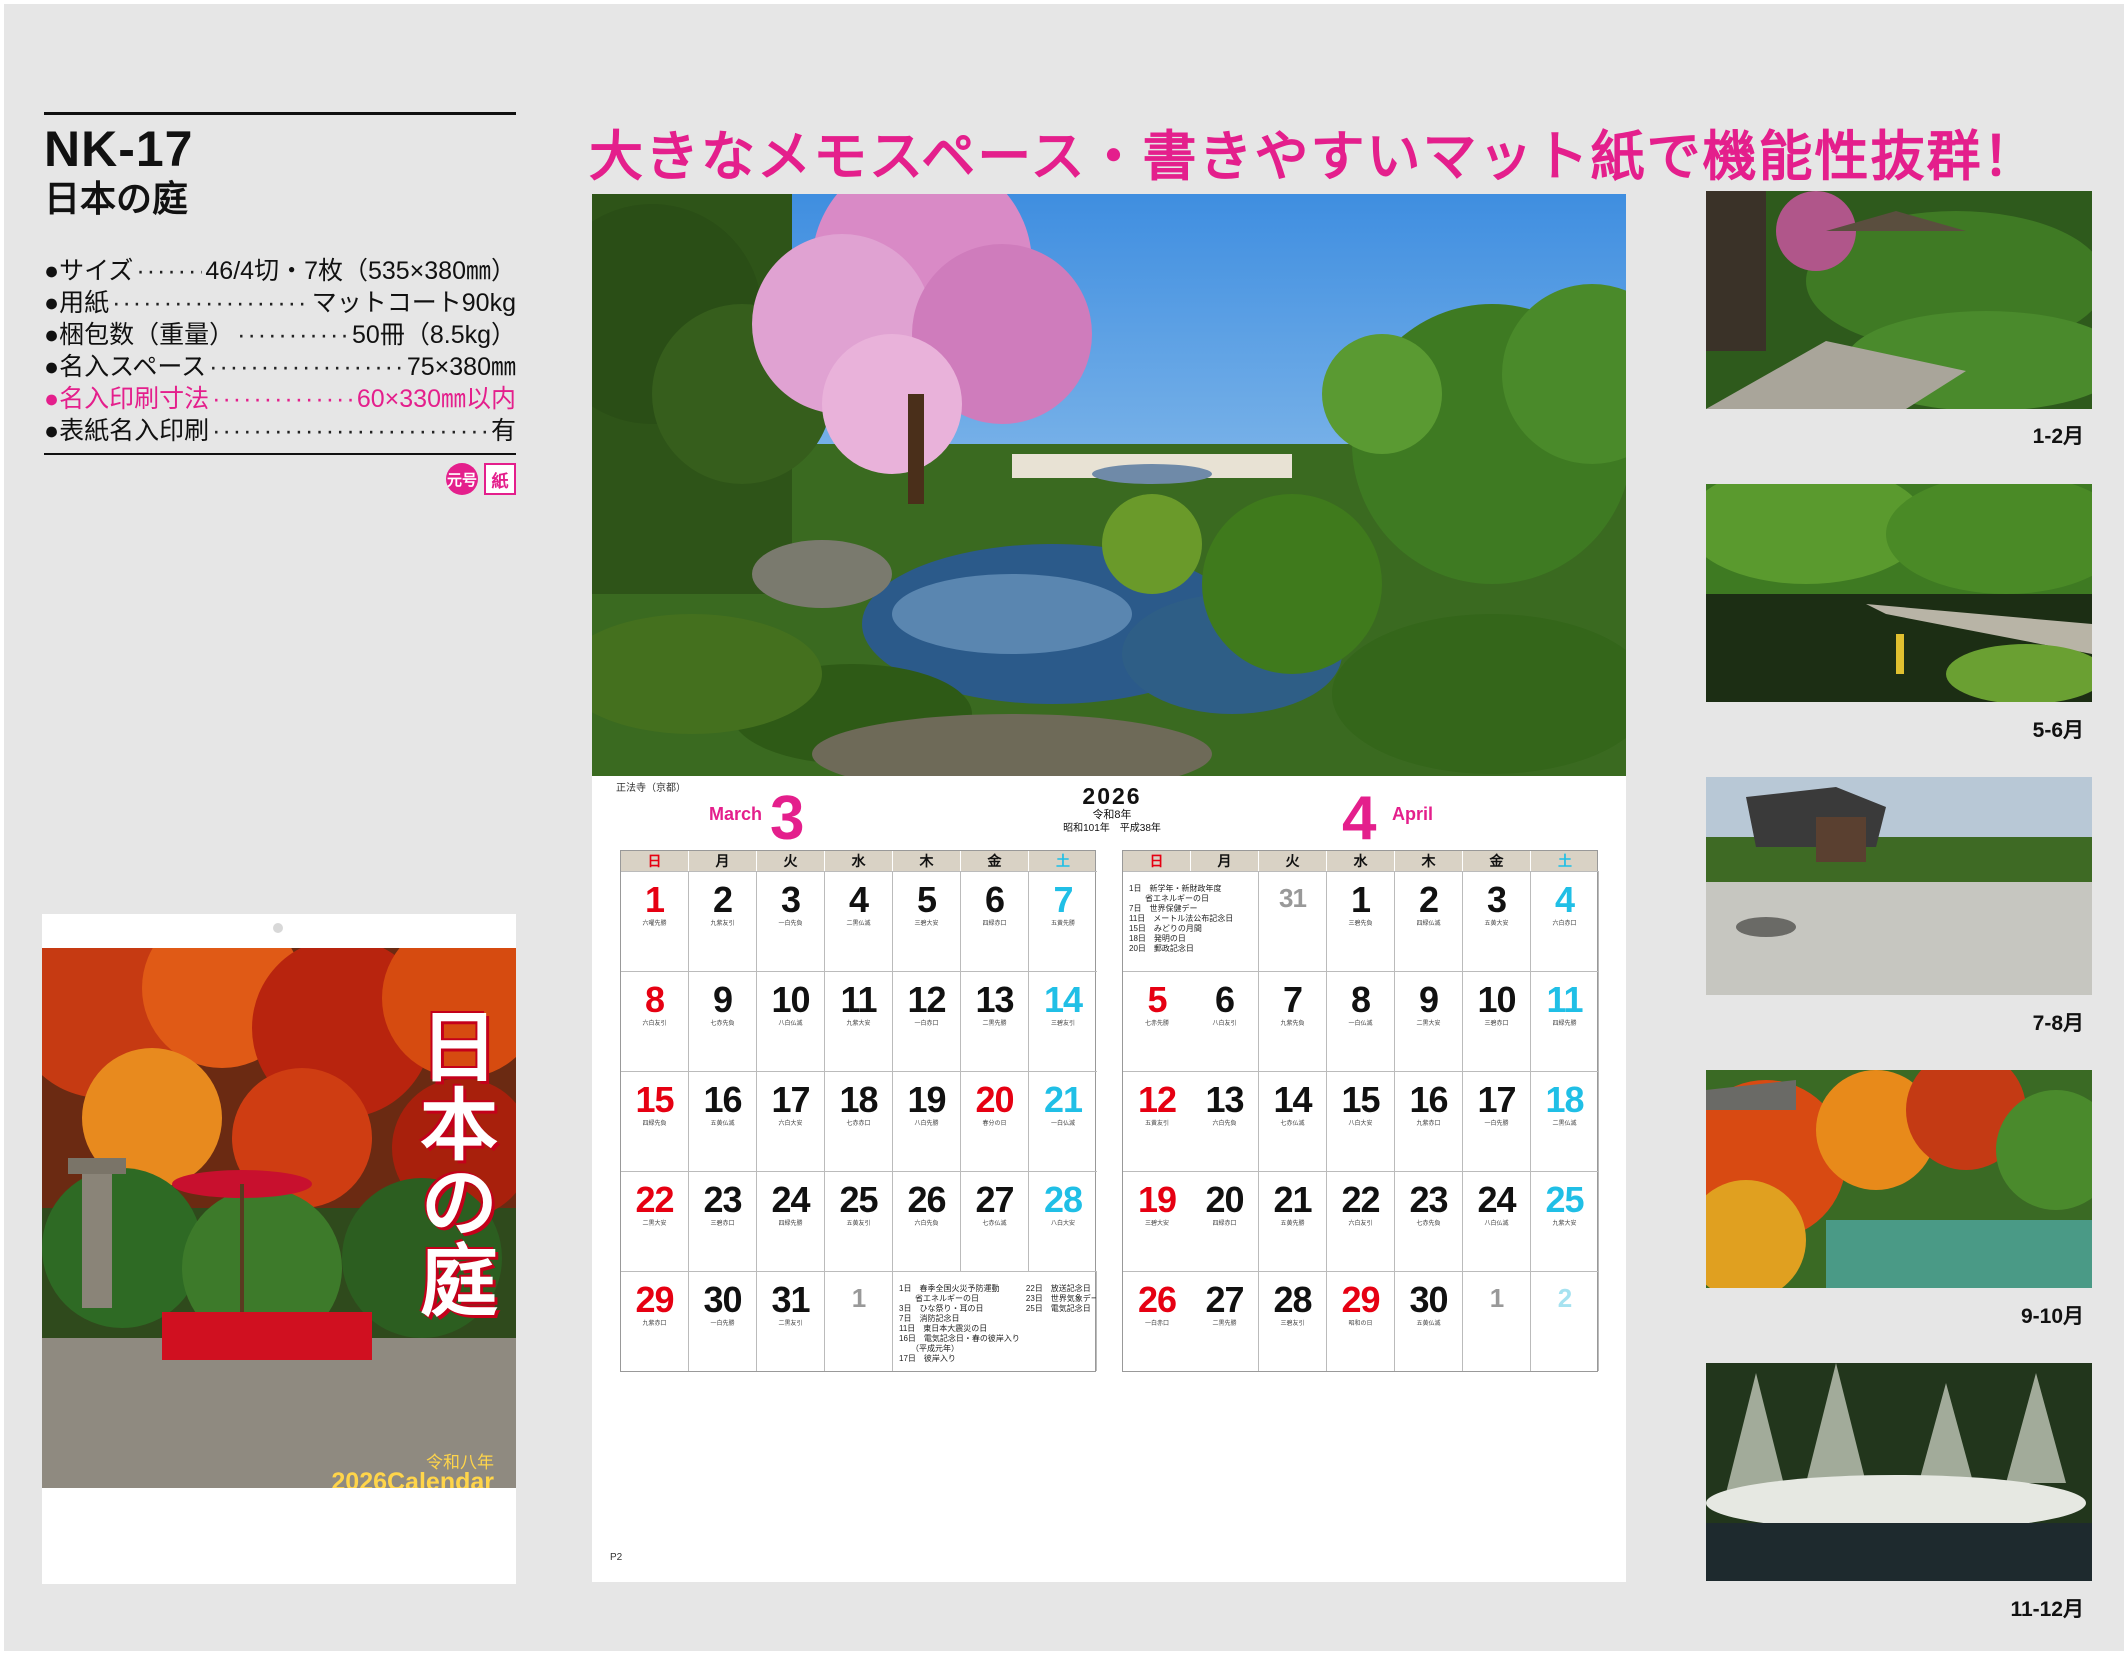 This screenshot has width=2128, height=1655. What do you see at coordinates (1292, 1124) in the screenshot?
I see `day-rokuyo: 七赤仏滅` at bounding box center [1292, 1124].